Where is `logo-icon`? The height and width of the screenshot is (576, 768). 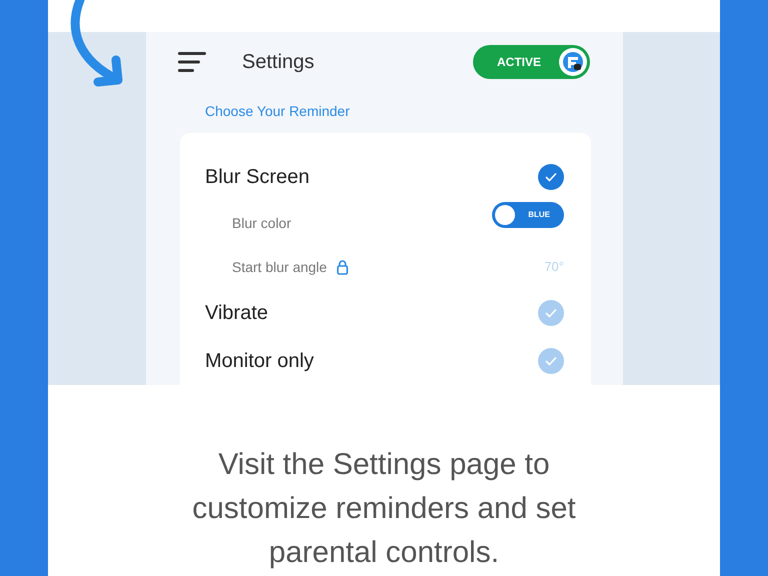 logo-icon is located at coordinates (573, 62).